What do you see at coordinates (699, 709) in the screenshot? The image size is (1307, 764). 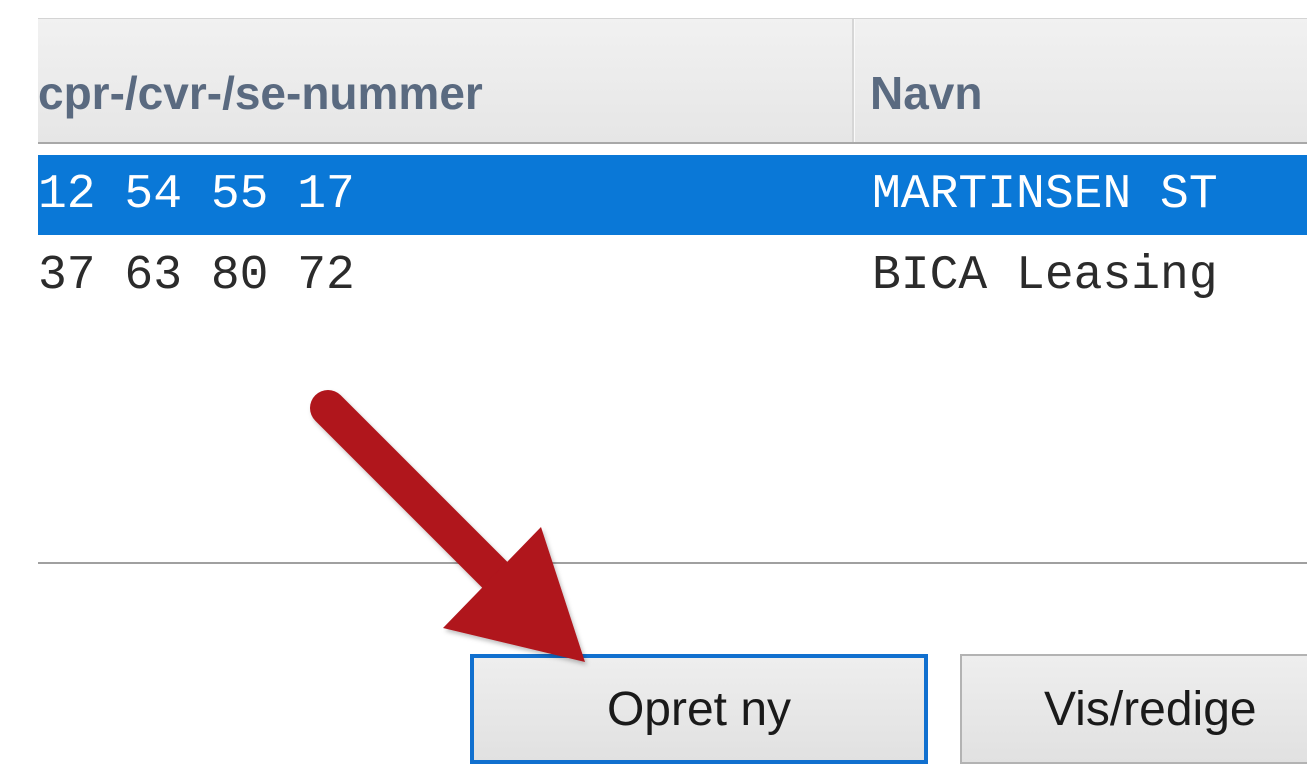 I see `opret-ny-button: Opret ny` at bounding box center [699, 709].